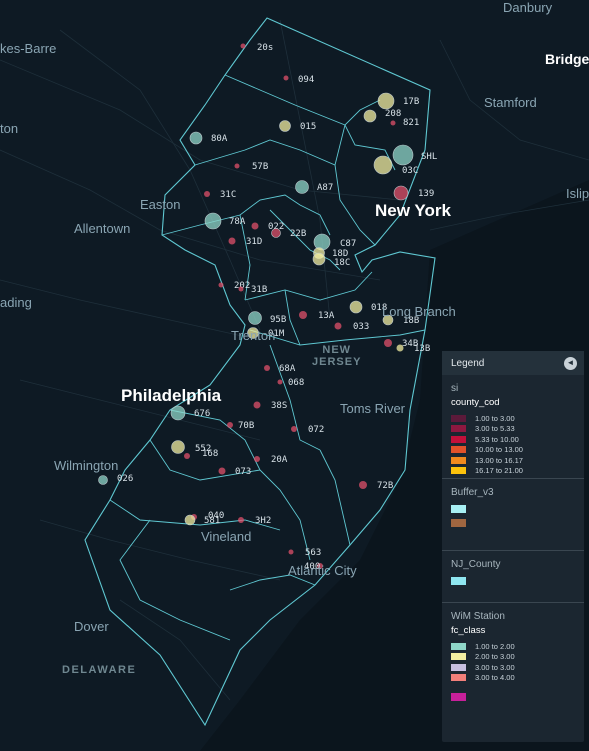  Describe the element at coordinates (528, 7) in the screenshot. I see `place-danbury-label: Danbury` at that location.